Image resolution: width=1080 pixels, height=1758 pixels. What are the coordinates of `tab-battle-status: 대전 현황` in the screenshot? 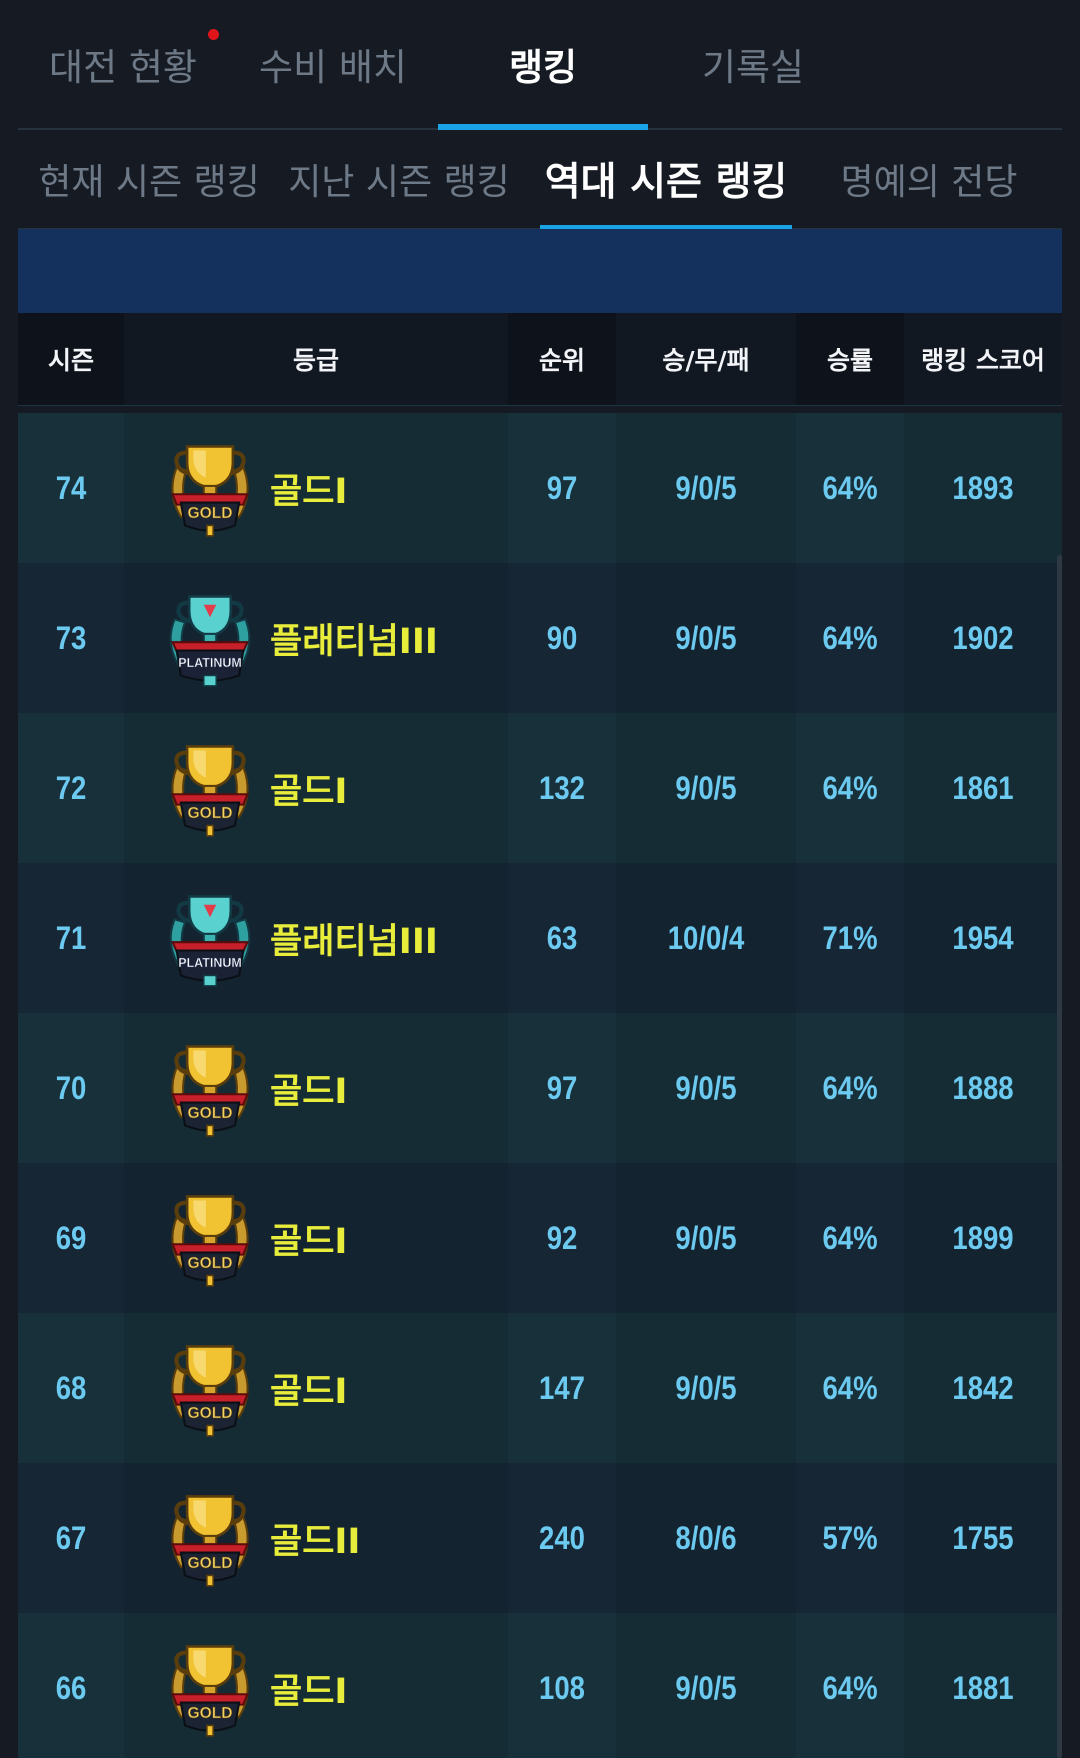 It's located at (123, 64).